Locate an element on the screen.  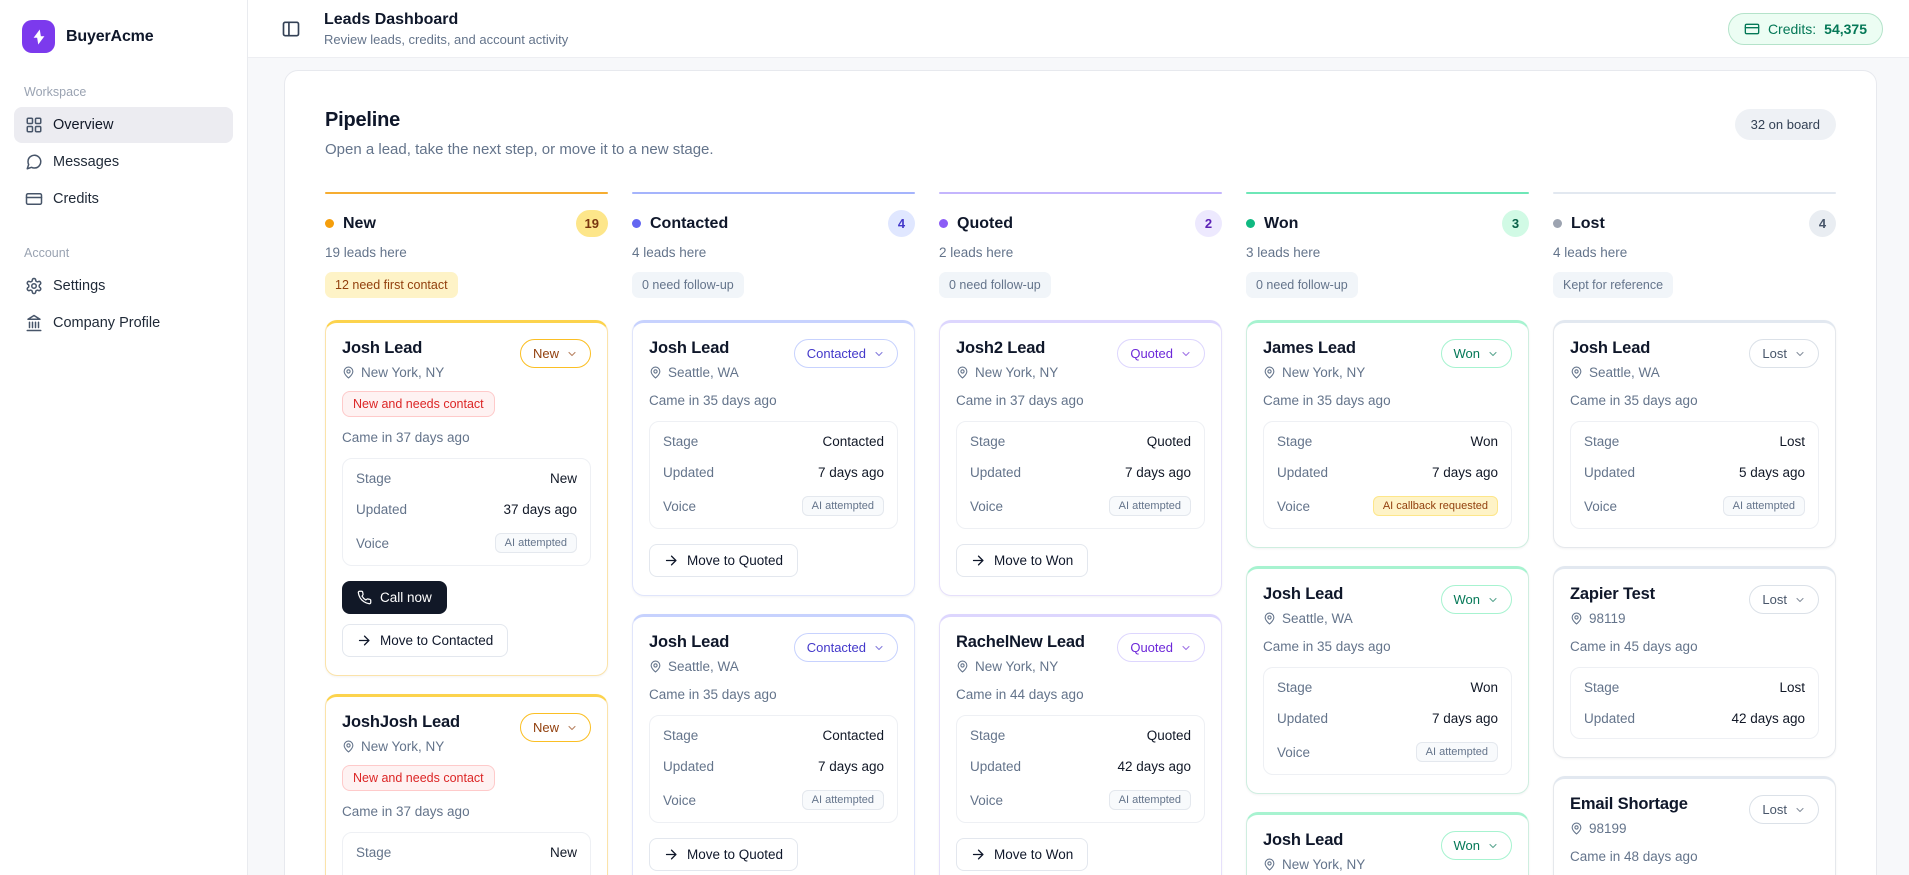
sidebar-toggle-button is located at coordinates (291, 29).